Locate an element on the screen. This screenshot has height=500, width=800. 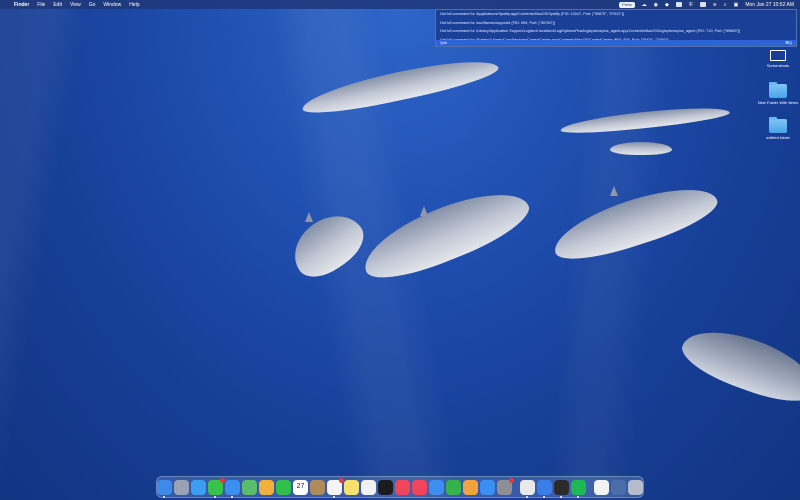
xcode-icon is located at coordinates (544, 488).